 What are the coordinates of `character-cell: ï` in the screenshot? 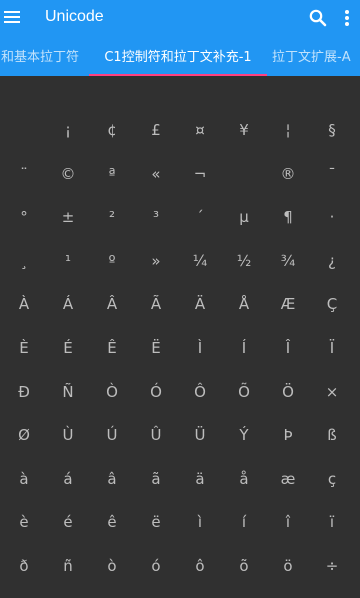 It's located at (332, 522).